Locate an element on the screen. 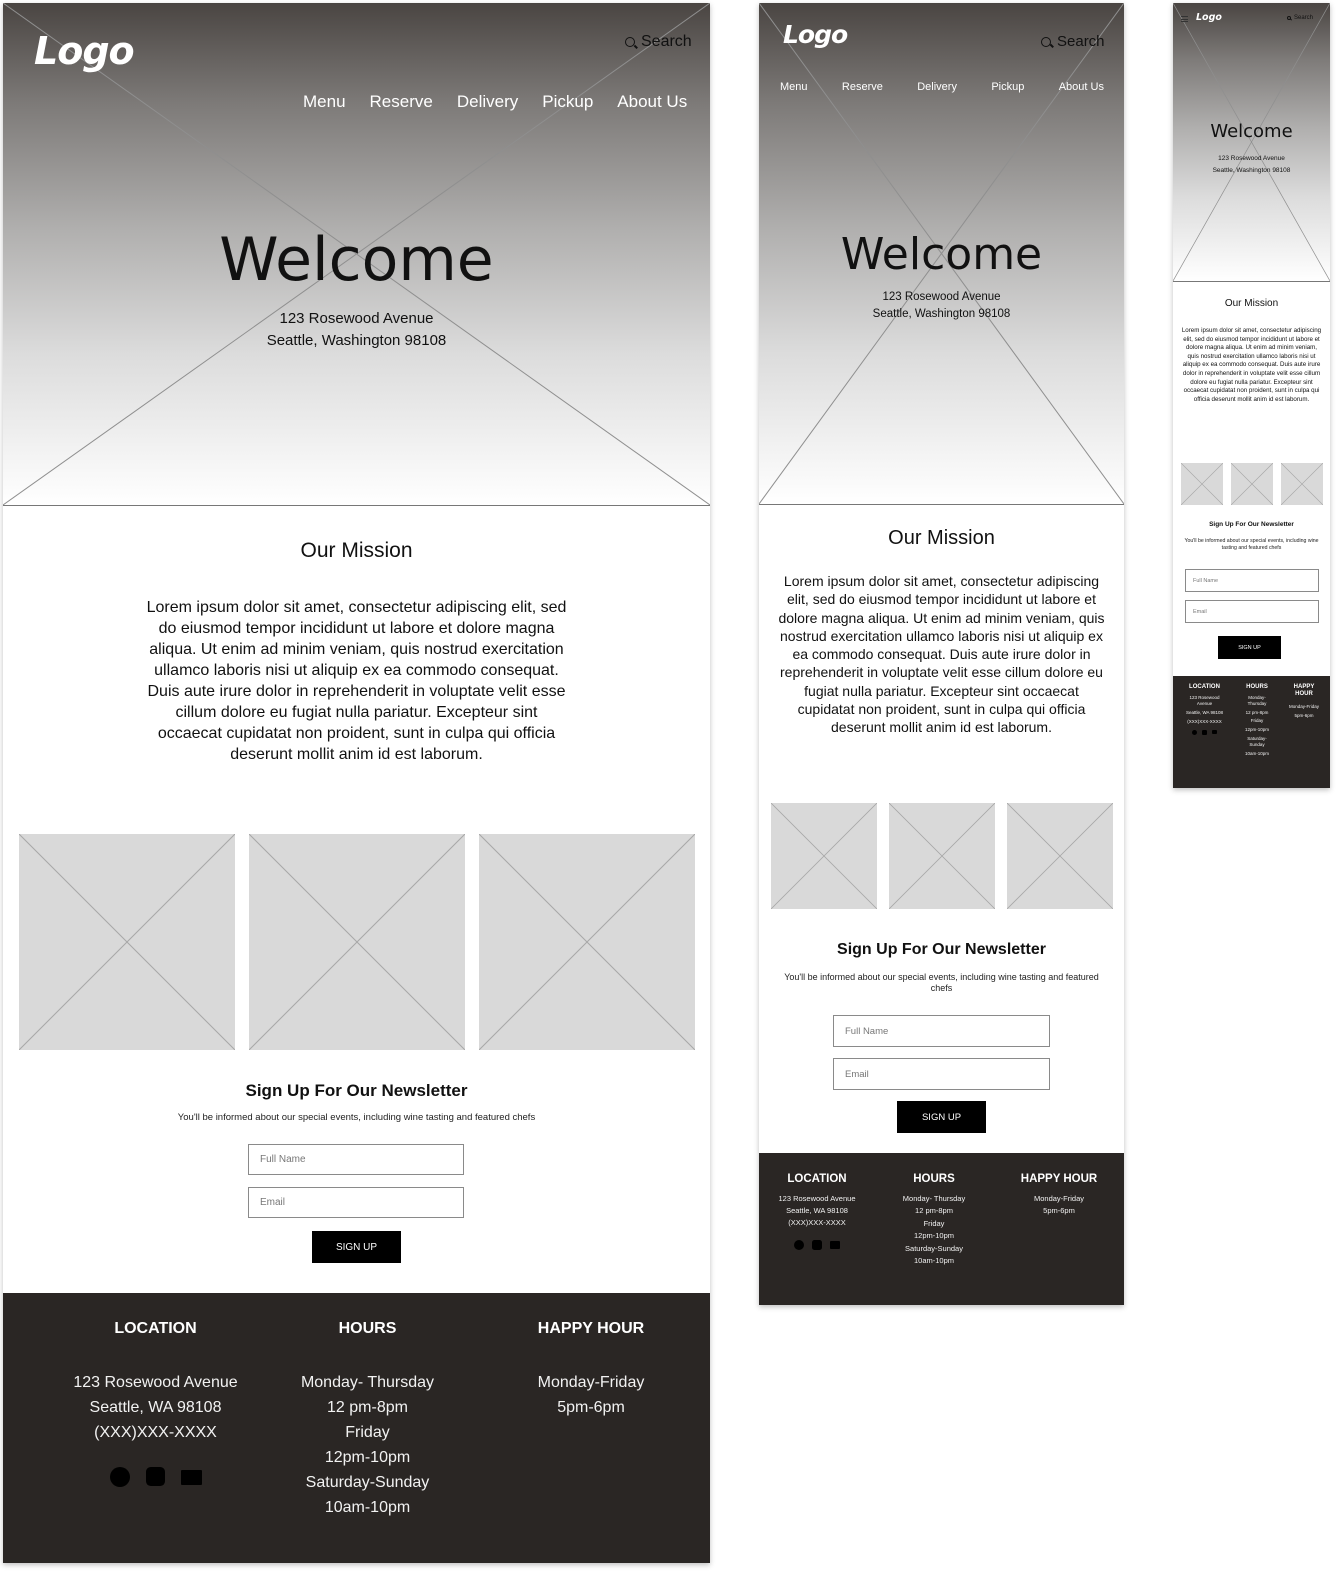 Image resolution: width=1344 pixels, height=1576 pixels. footer-address-line1: 123 Rosewood Avenue is located at coordinates (155, 1382).